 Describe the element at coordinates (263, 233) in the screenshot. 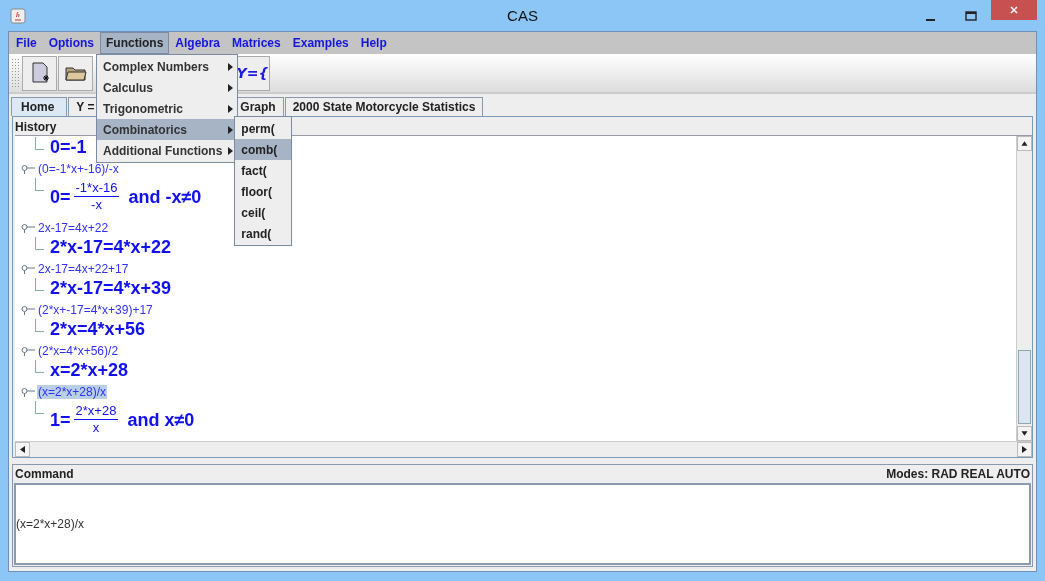

I see `menu-item: rand(` at that location.